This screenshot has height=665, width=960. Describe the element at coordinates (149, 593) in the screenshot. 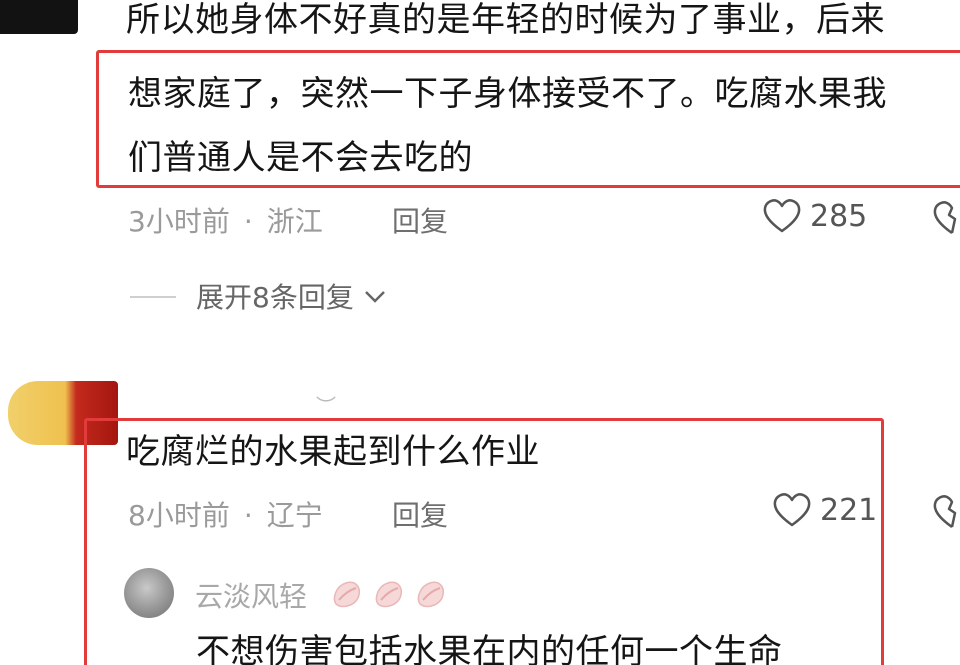

I see `reply-user-avatar` at that location.